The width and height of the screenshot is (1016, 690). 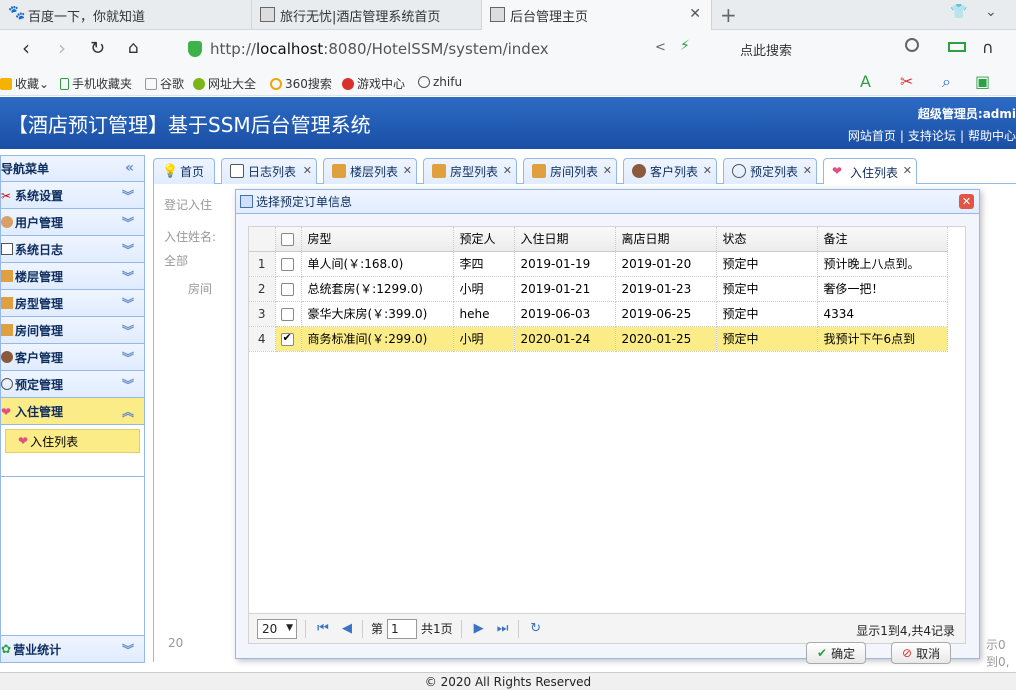 What do you see at coordinates (176, 260) in the screenshot?
I see `filter-select: 全部` at bounding box center [176, 260].